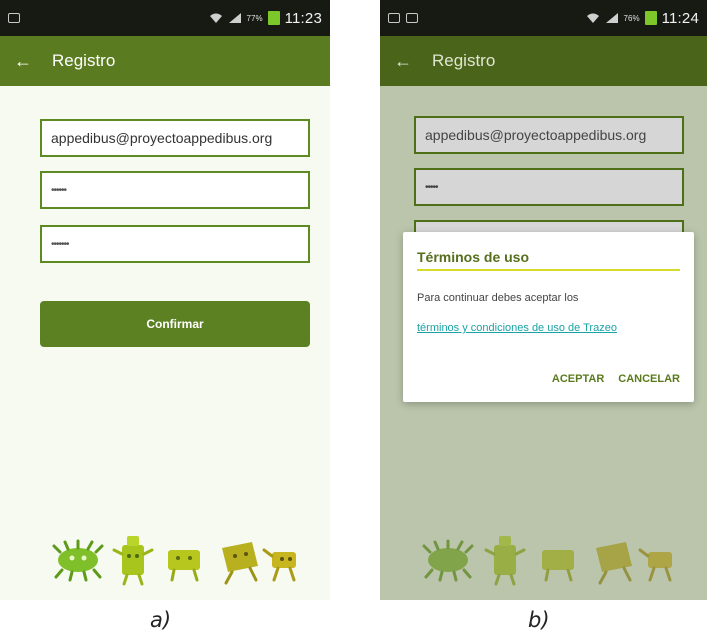  What do you see at coordinates (254, 18) in the screenshot?
I see `battery-percent: 77%` at bounding box center [254, 18].